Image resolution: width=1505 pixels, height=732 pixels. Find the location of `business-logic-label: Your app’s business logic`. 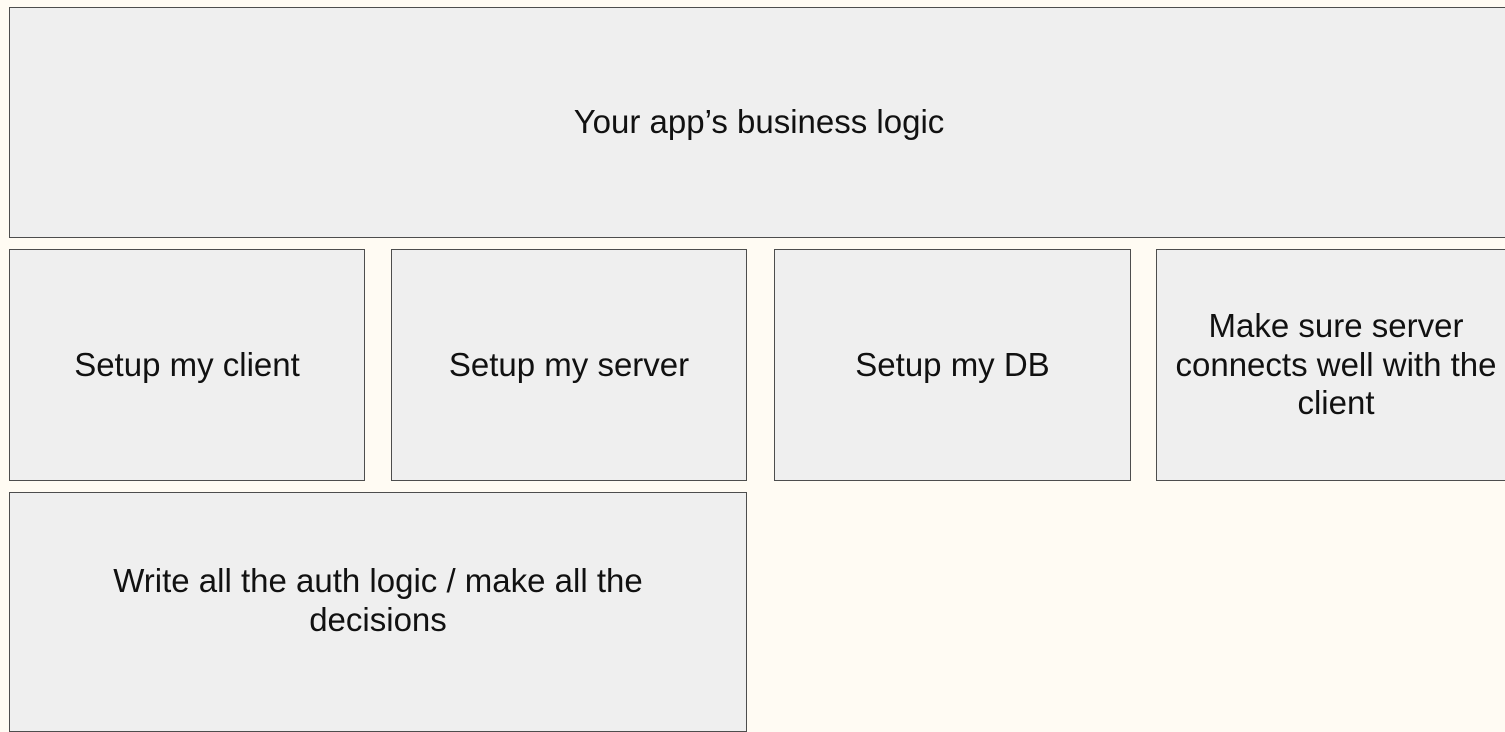

business-logic-label: Your app’s business logic is located at coordinates (759, 122).